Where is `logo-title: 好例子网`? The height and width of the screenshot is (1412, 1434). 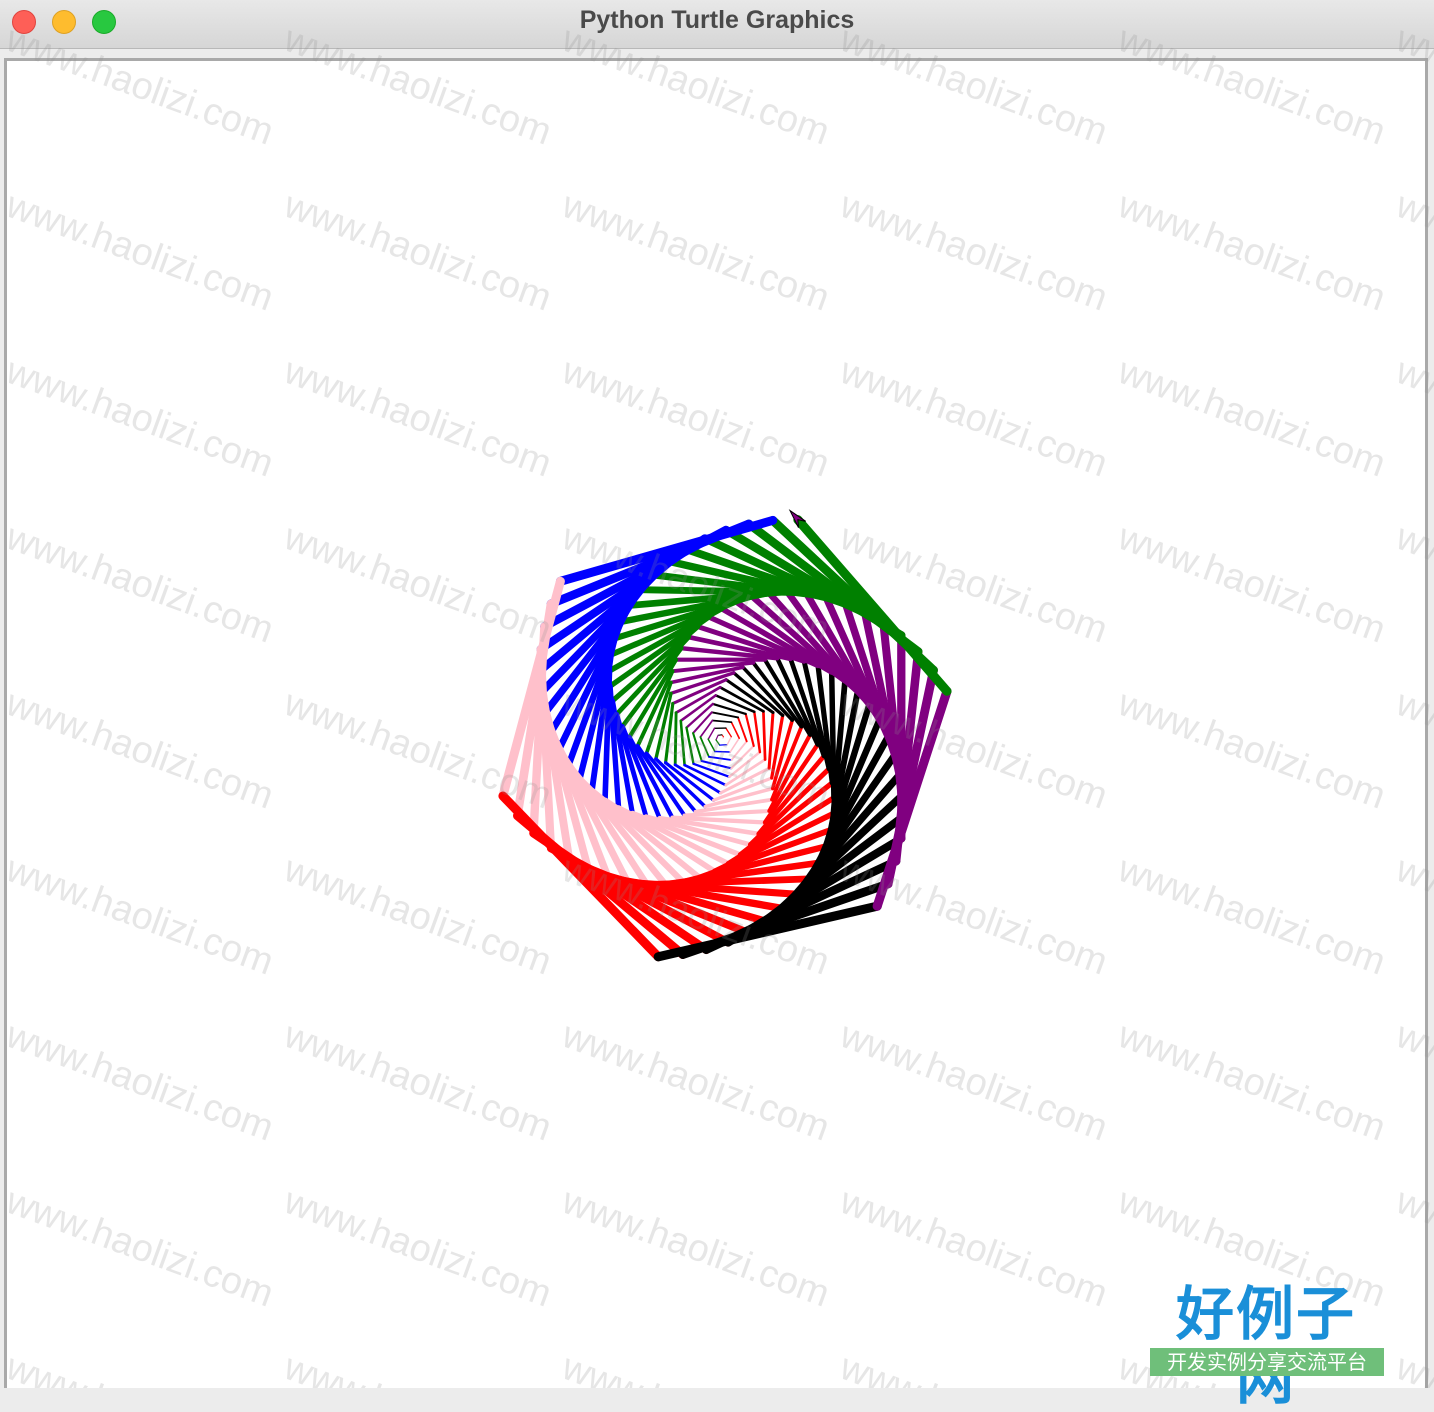
logo-title: 好例子网 is located at coordinates (1266, 1346).